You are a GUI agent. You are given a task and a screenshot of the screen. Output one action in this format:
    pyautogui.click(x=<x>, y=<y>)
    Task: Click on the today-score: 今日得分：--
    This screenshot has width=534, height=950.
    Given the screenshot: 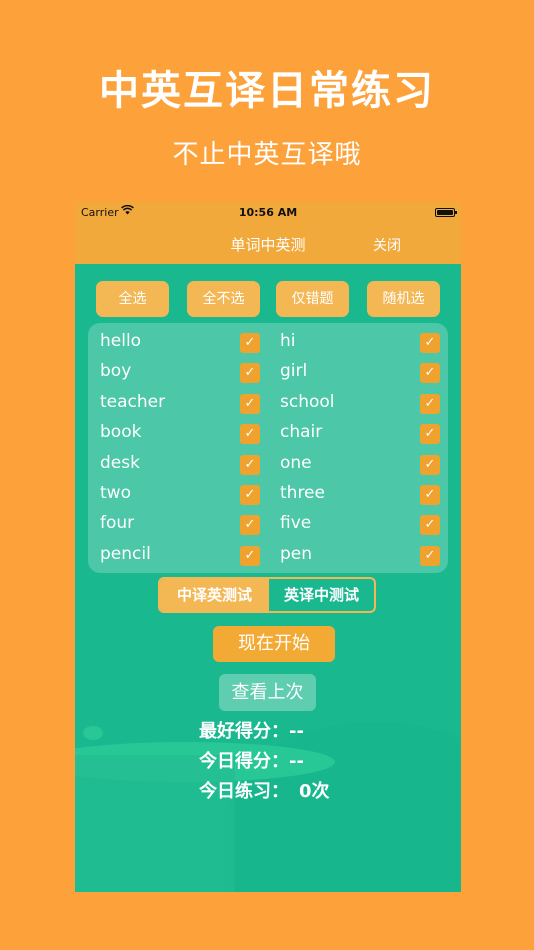 What is the action you would take?
    pyautogui.click(x=251, y=760)
    